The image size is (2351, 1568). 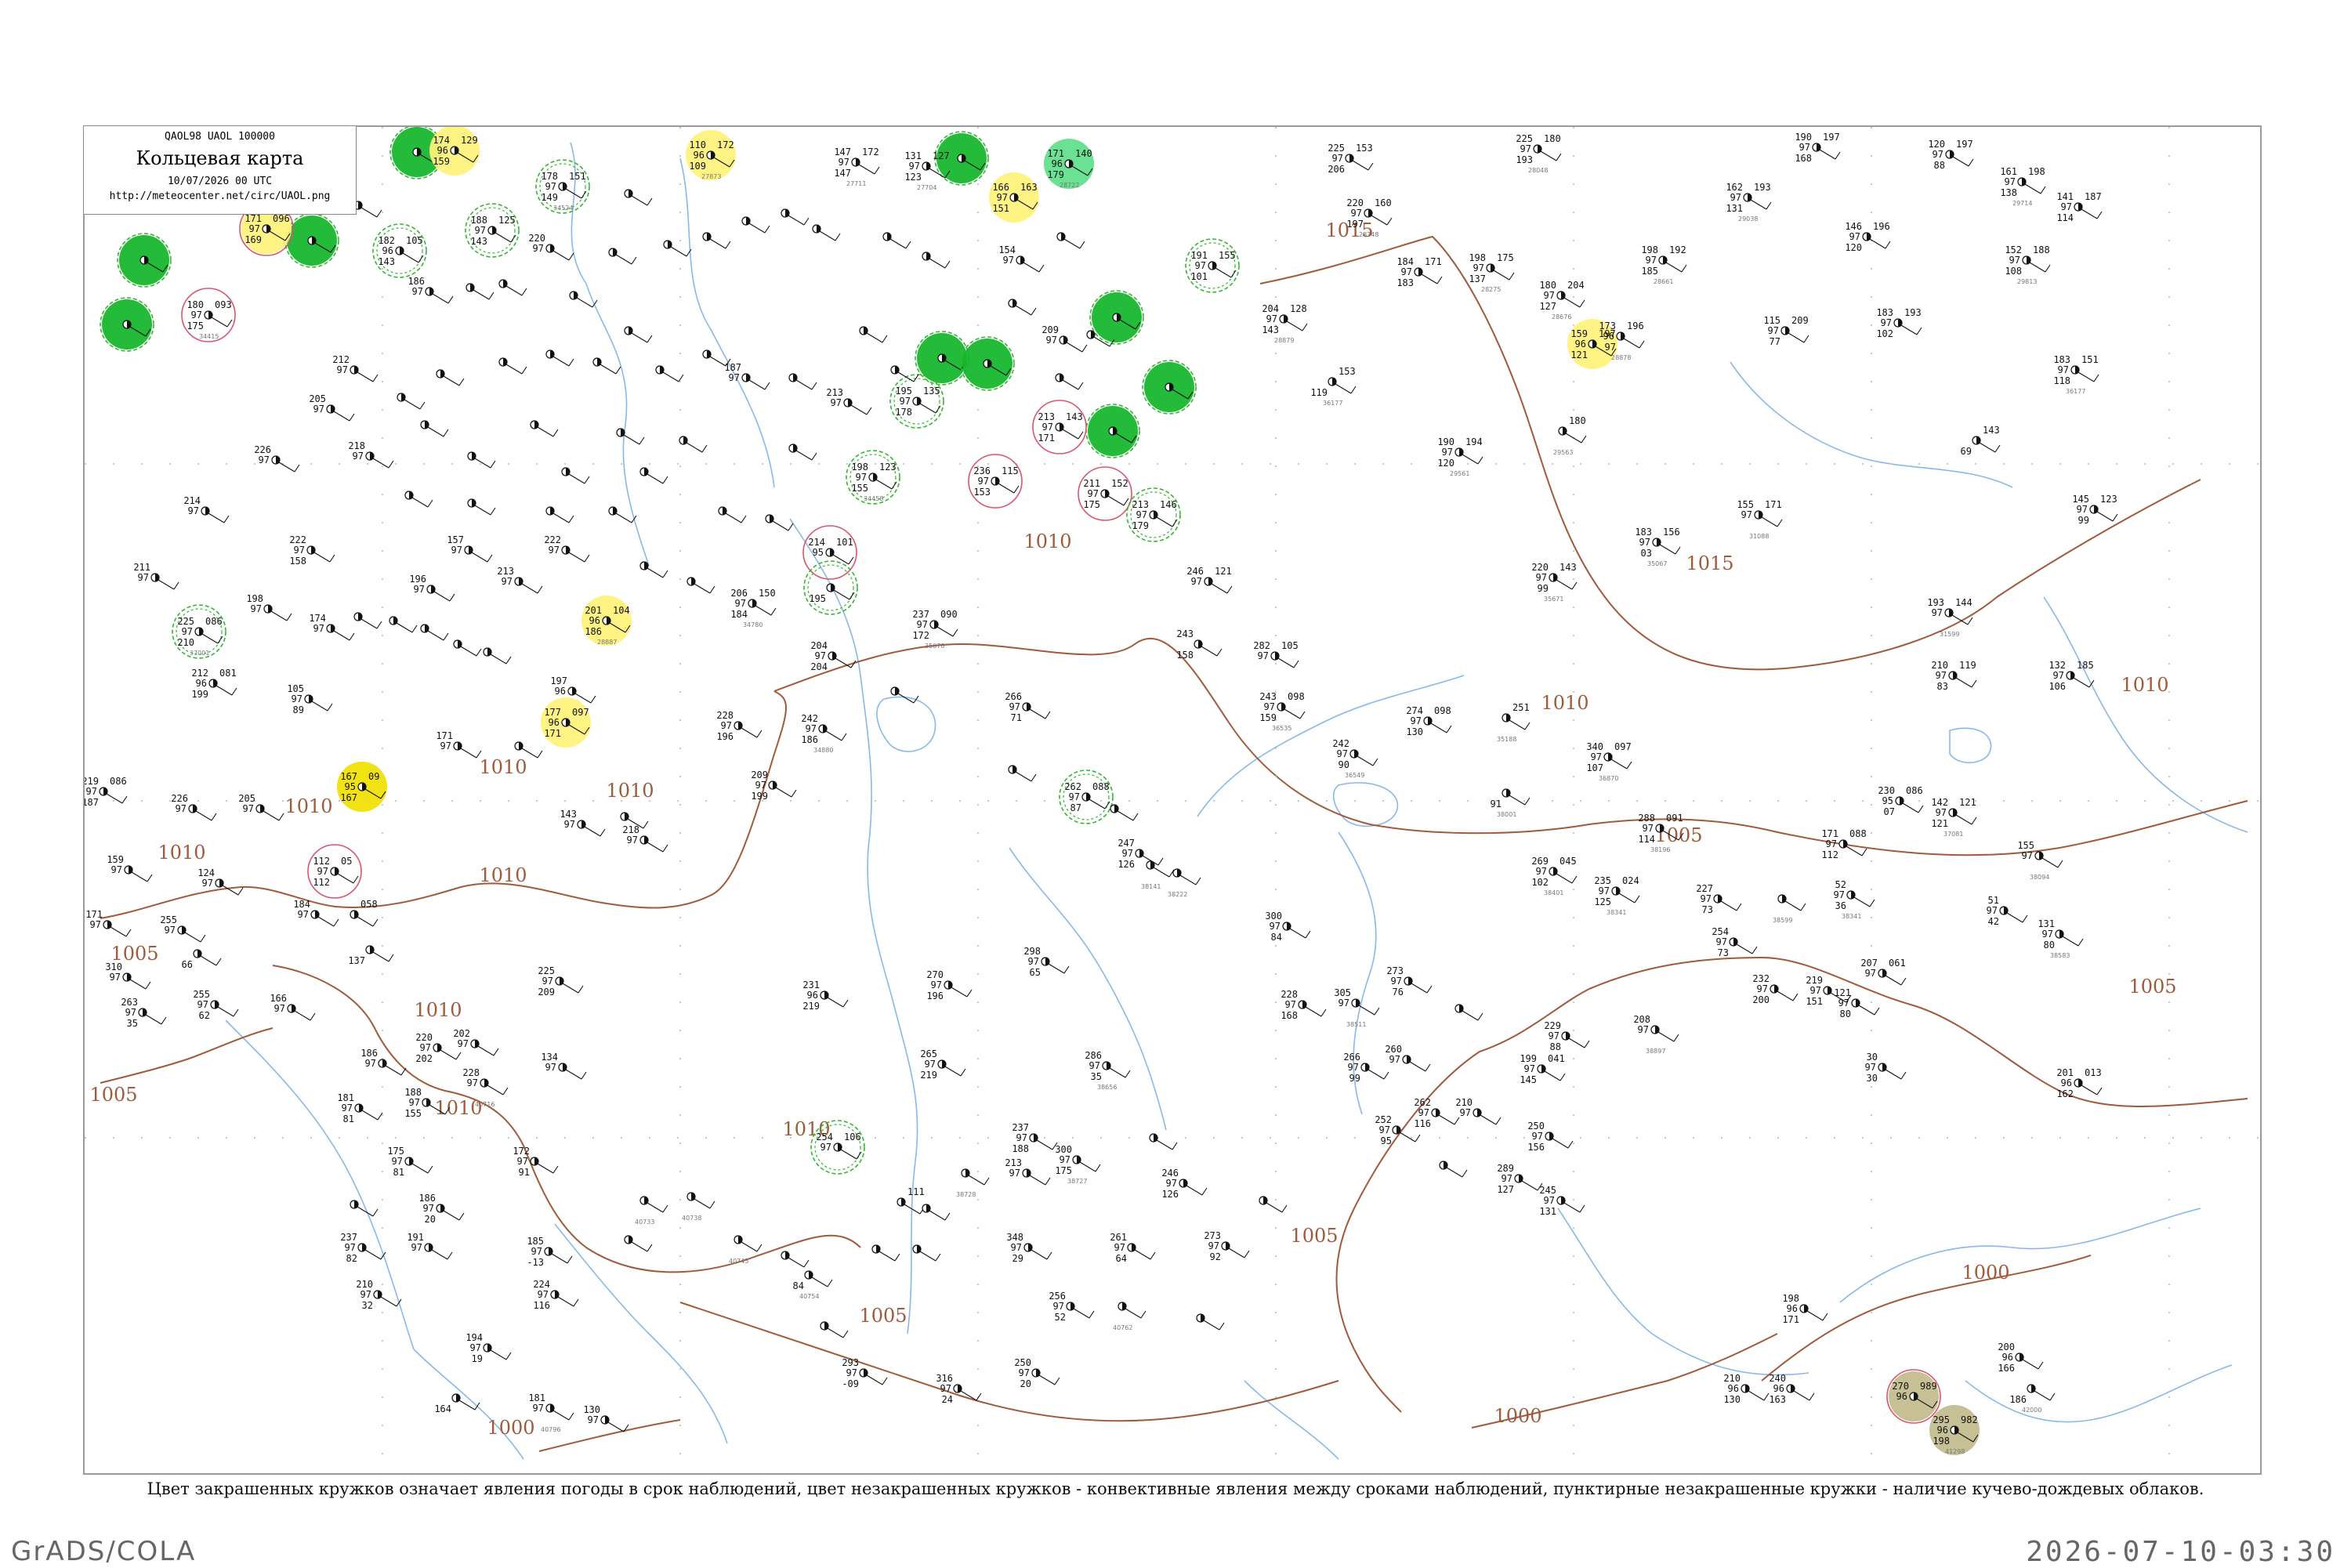 I want to click on station-top: 273, so click(x=1212, y=1235).